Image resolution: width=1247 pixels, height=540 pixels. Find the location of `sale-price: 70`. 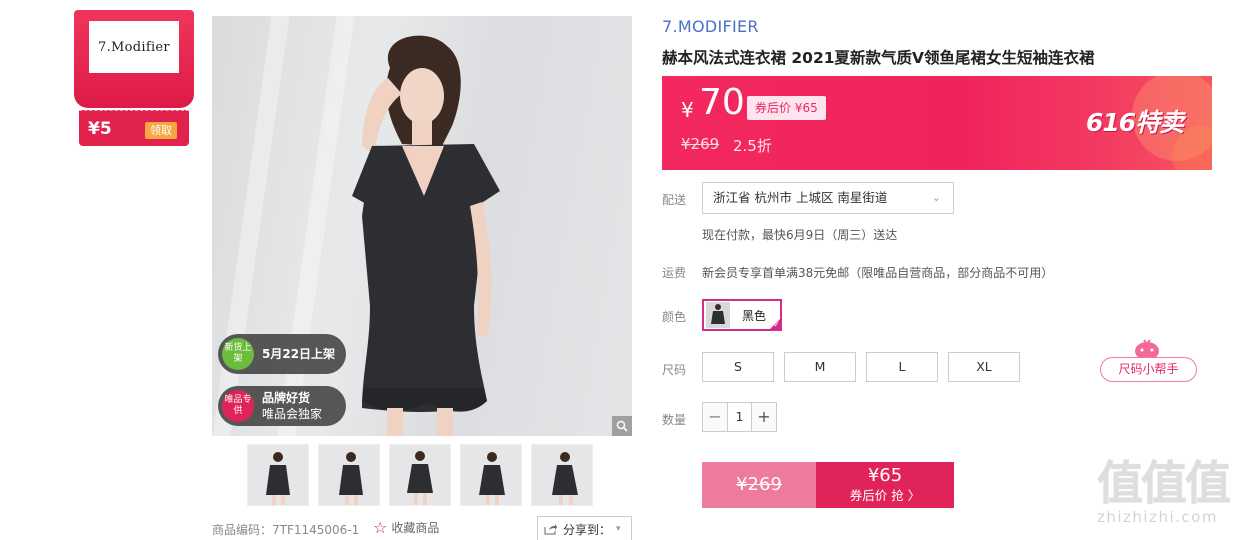

sale-price: 70 is located at coordinates (722, 102).